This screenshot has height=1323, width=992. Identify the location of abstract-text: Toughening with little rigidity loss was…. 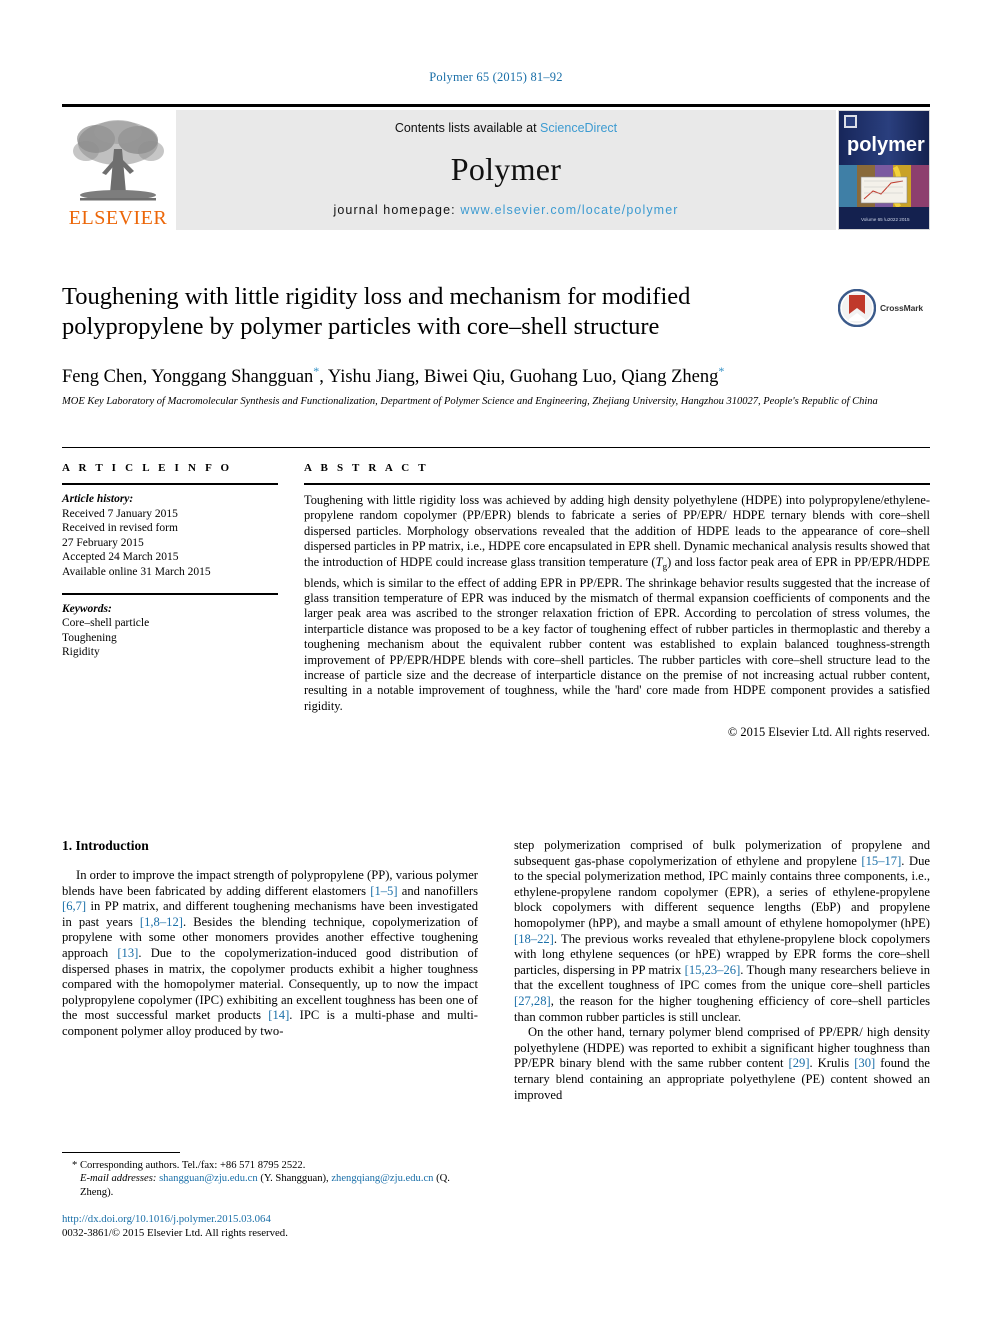
(617, 599).